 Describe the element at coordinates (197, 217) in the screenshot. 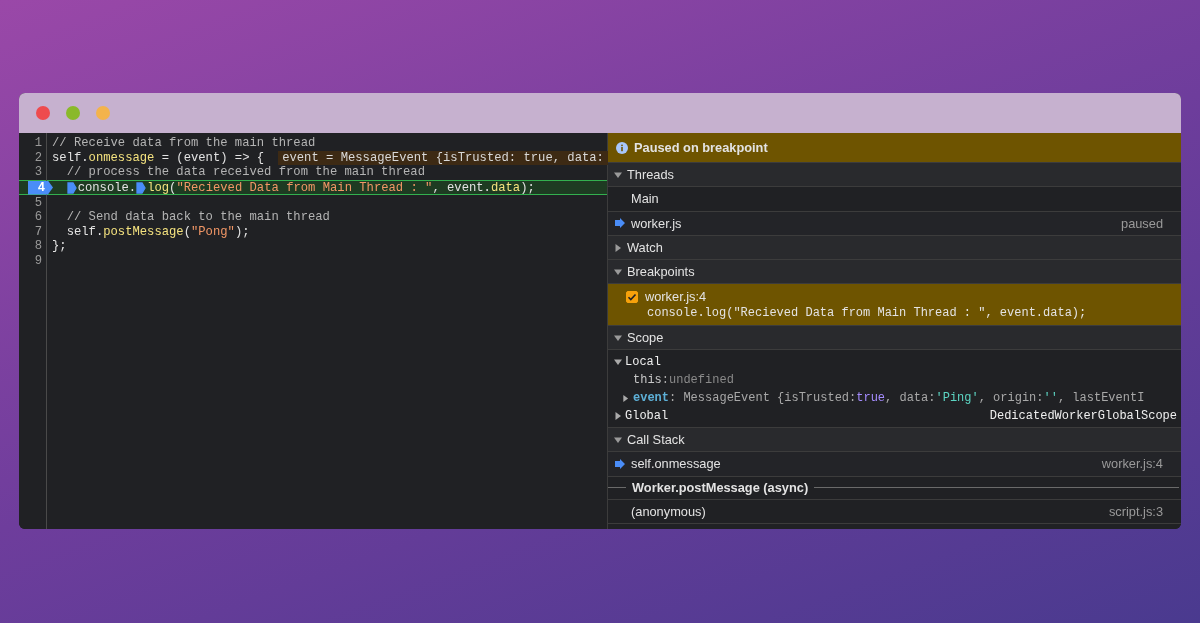

I see `code-comment: // Send data back to the main thread` at that location.